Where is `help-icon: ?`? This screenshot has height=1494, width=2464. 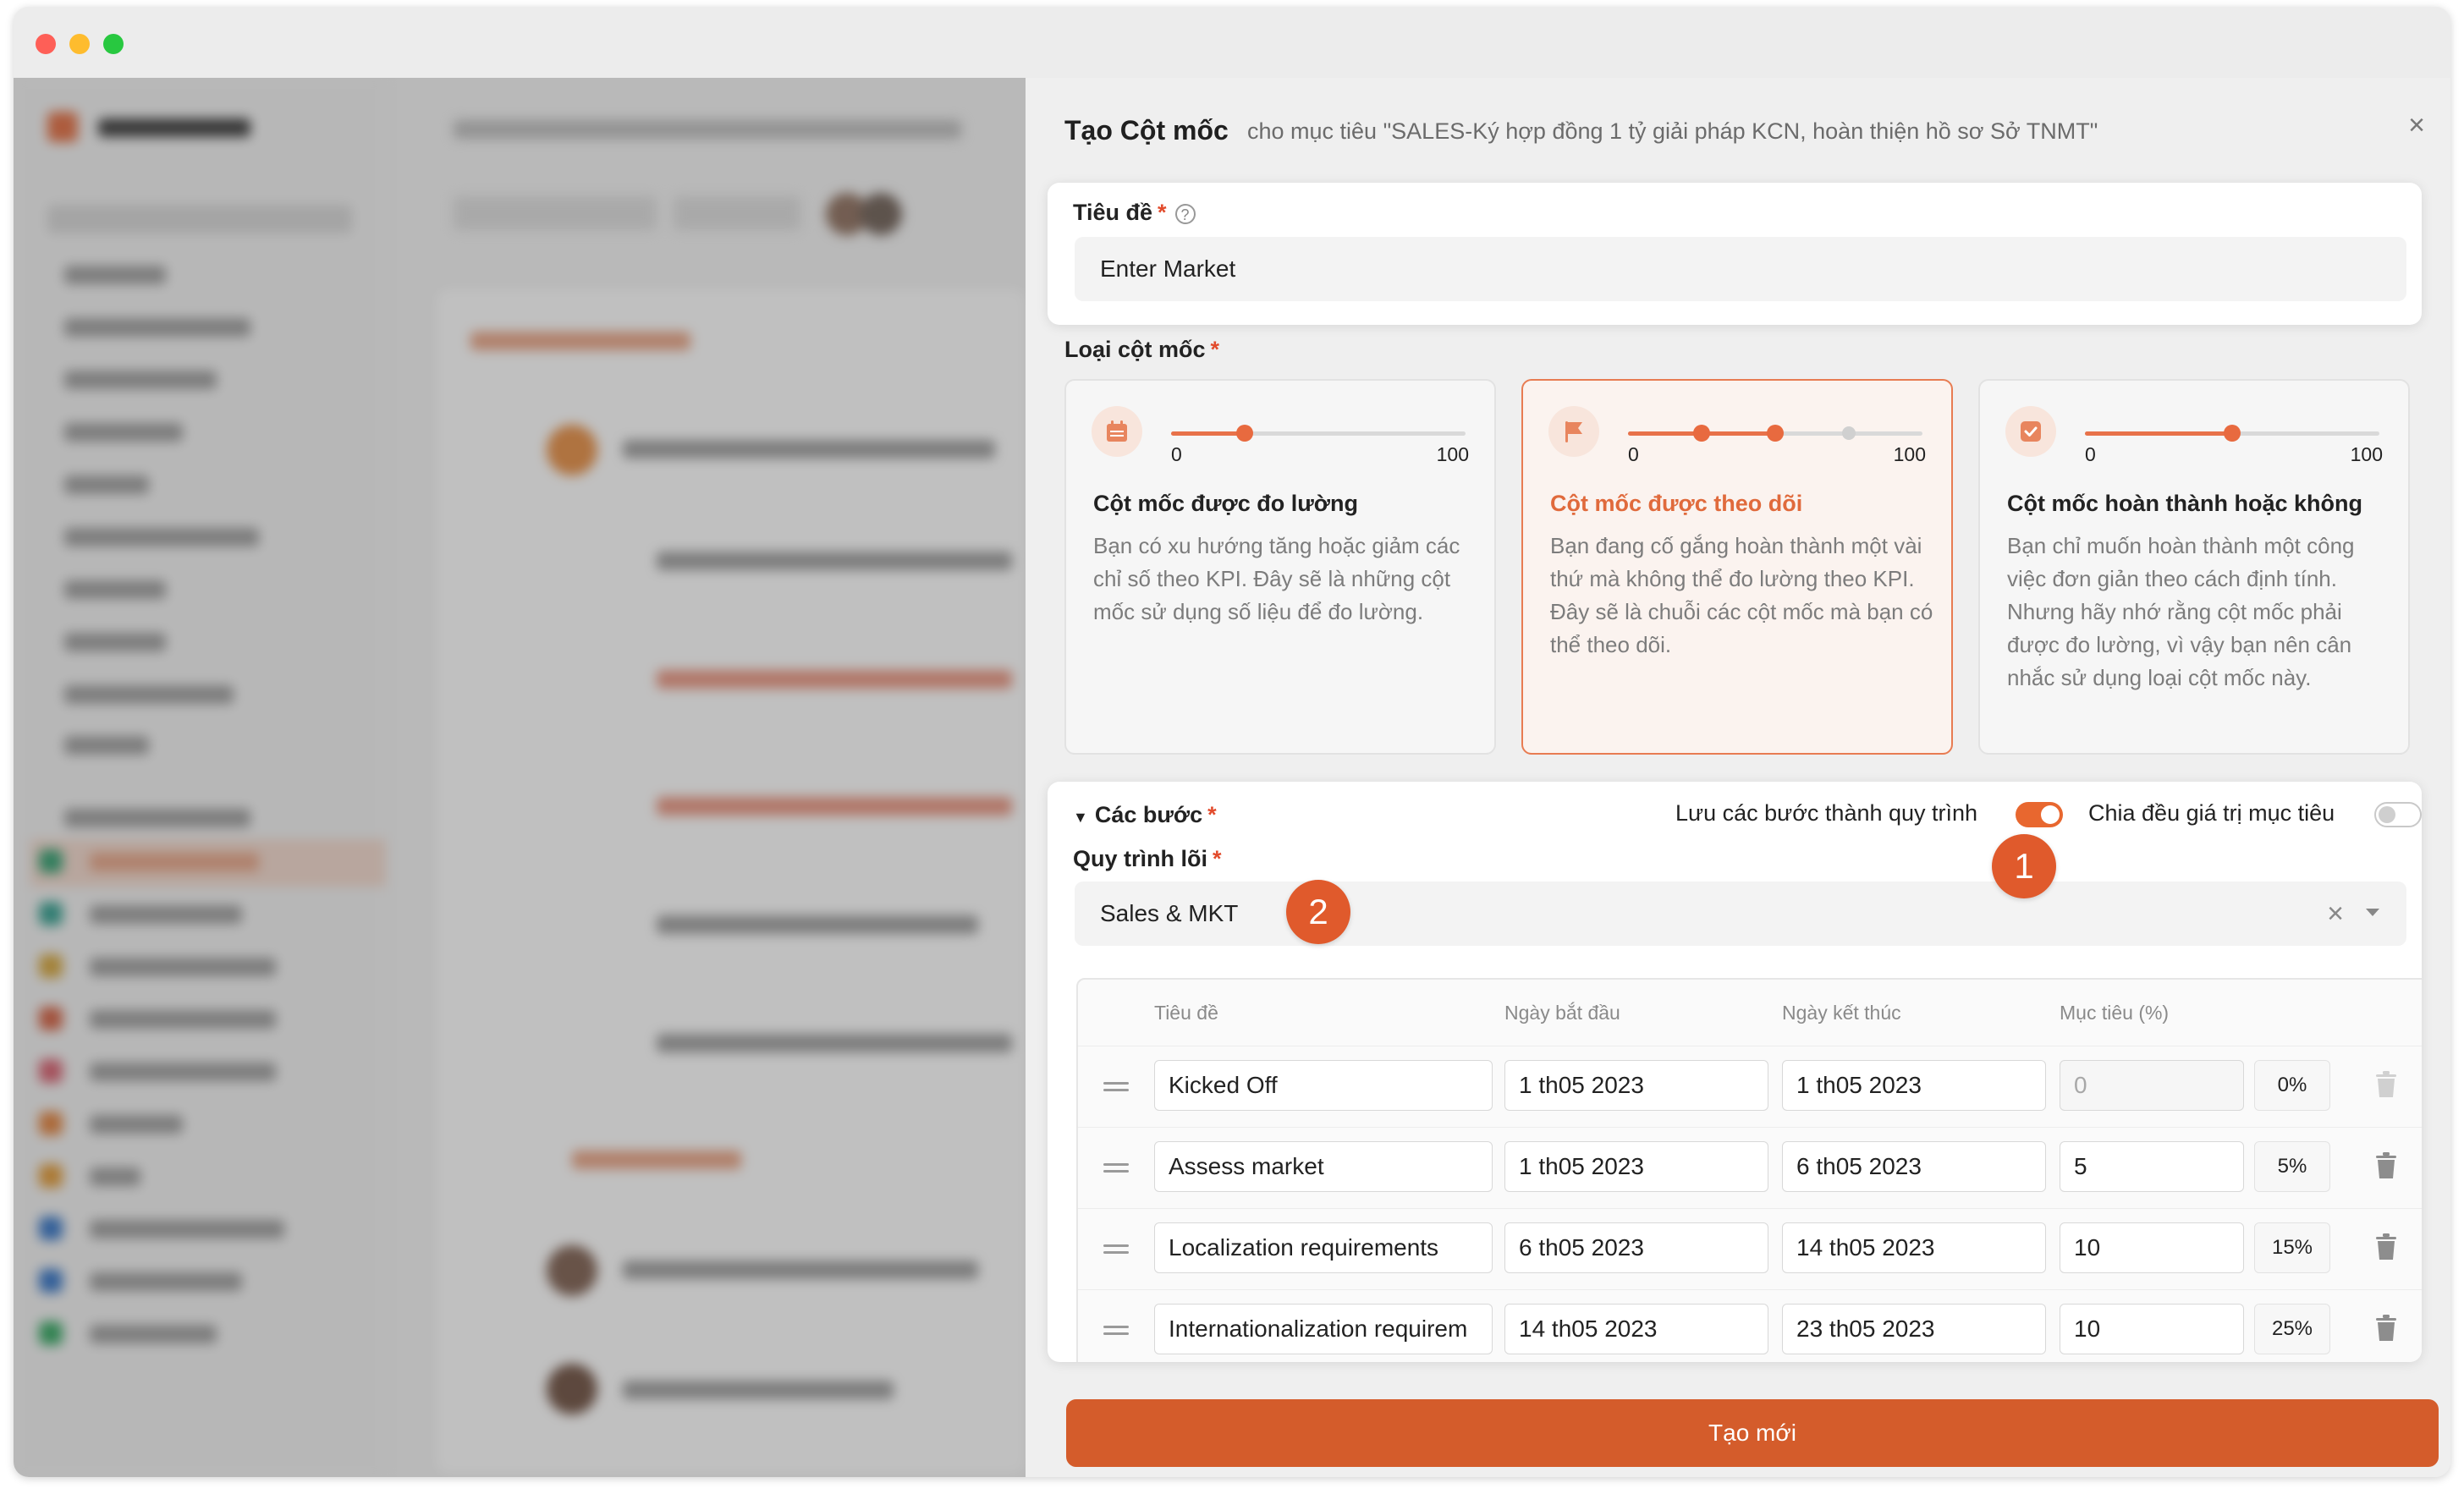
help-icon: ? is located at coordinates (1185, 213).